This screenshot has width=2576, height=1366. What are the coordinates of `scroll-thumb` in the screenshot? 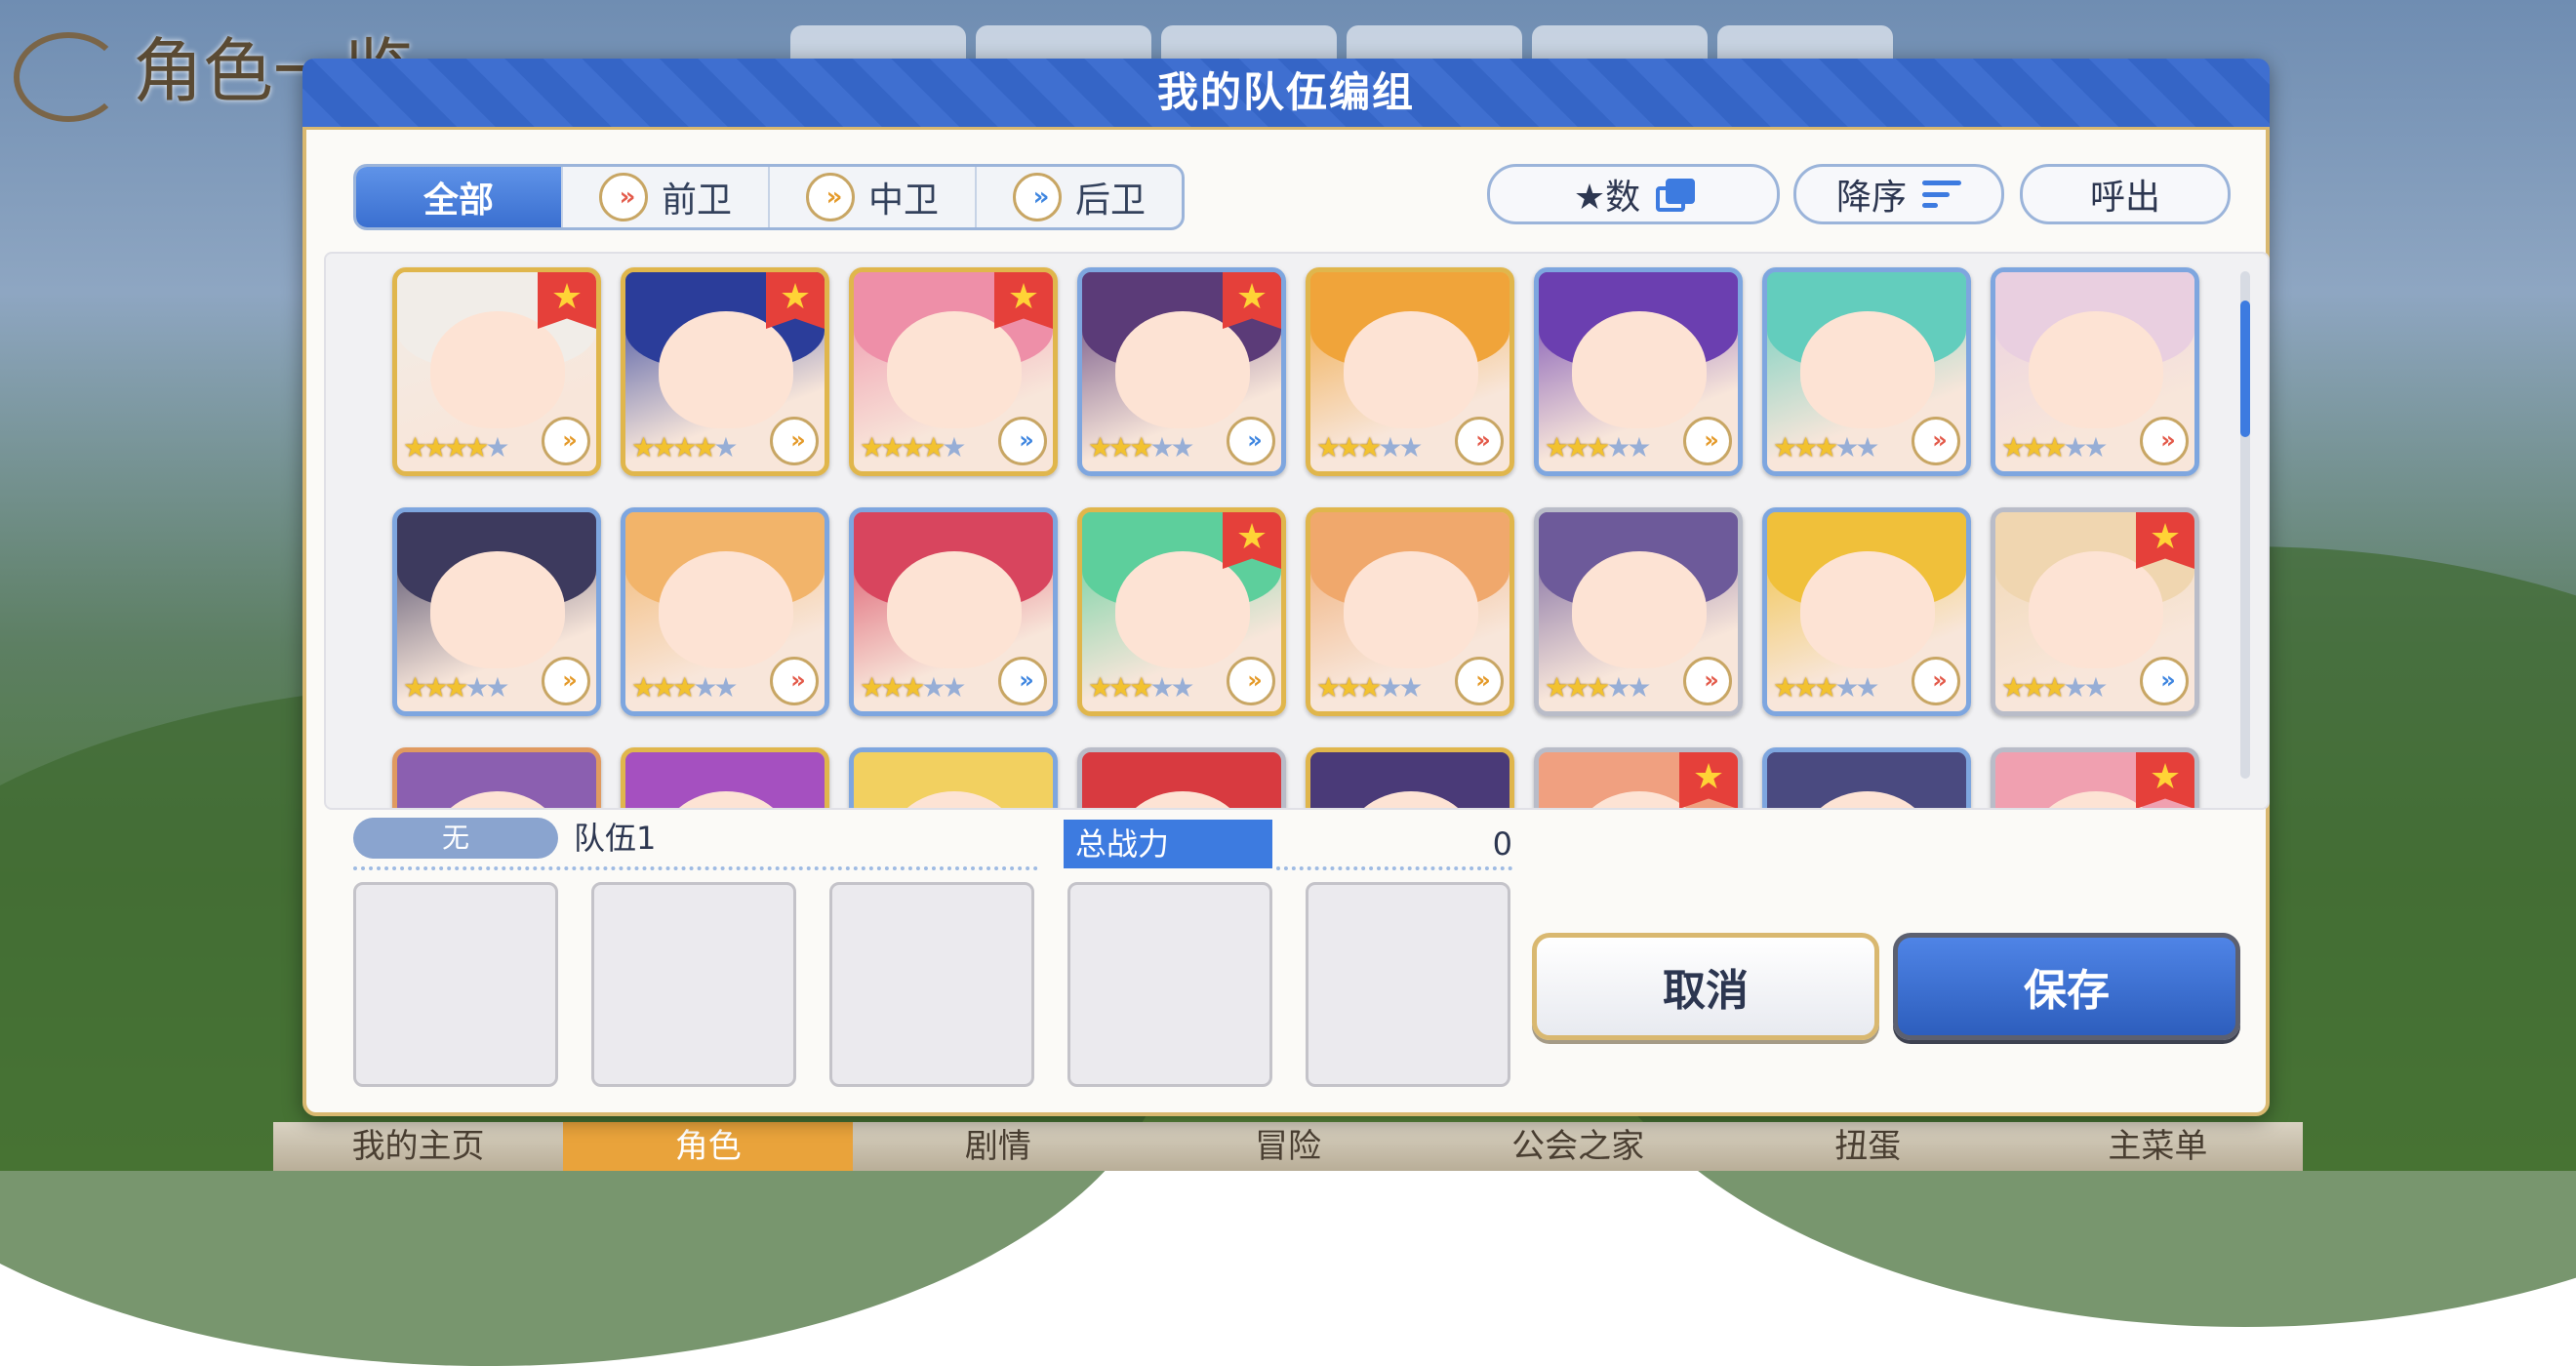 It's located at (2245, 369).